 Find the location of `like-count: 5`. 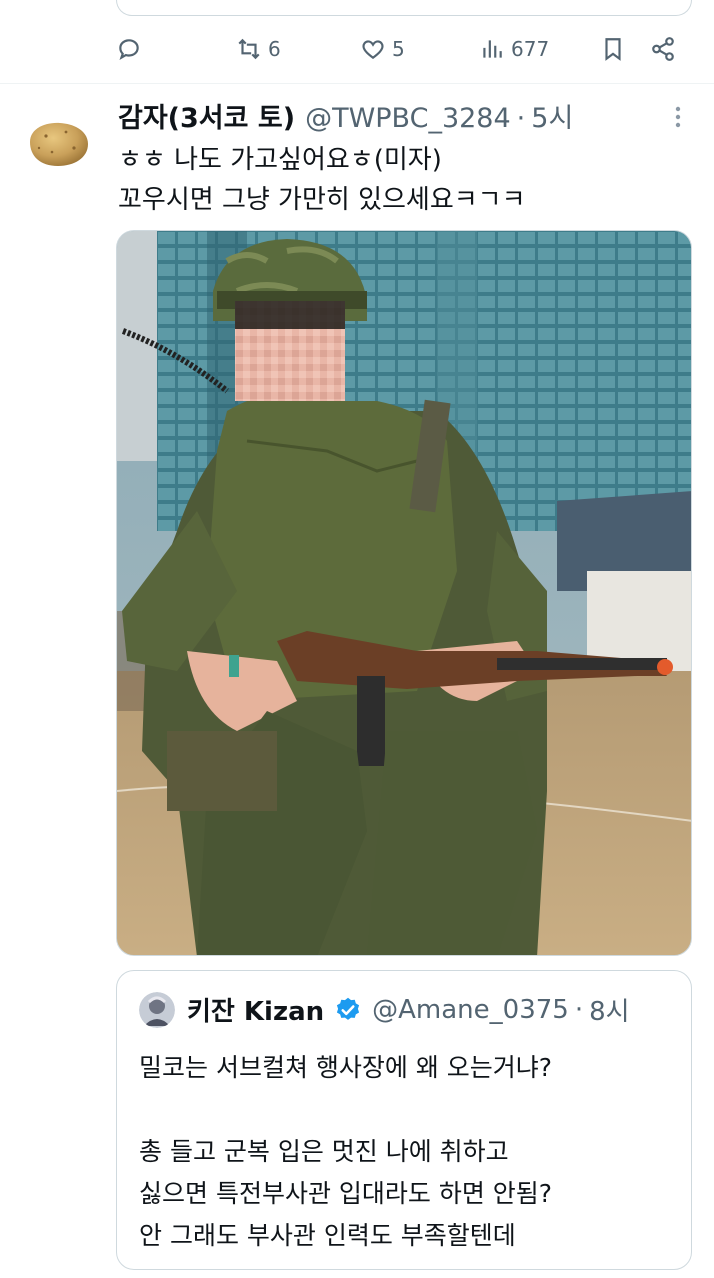

like-count: 5 is located at coordinates (398, 49).